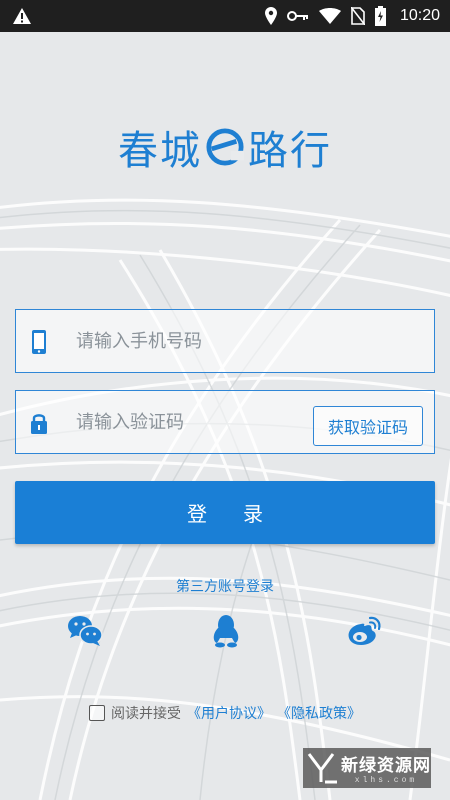 The width and height of the screenshot is (450, 800). I want to click on no-sim-icon, so click(357, 16).